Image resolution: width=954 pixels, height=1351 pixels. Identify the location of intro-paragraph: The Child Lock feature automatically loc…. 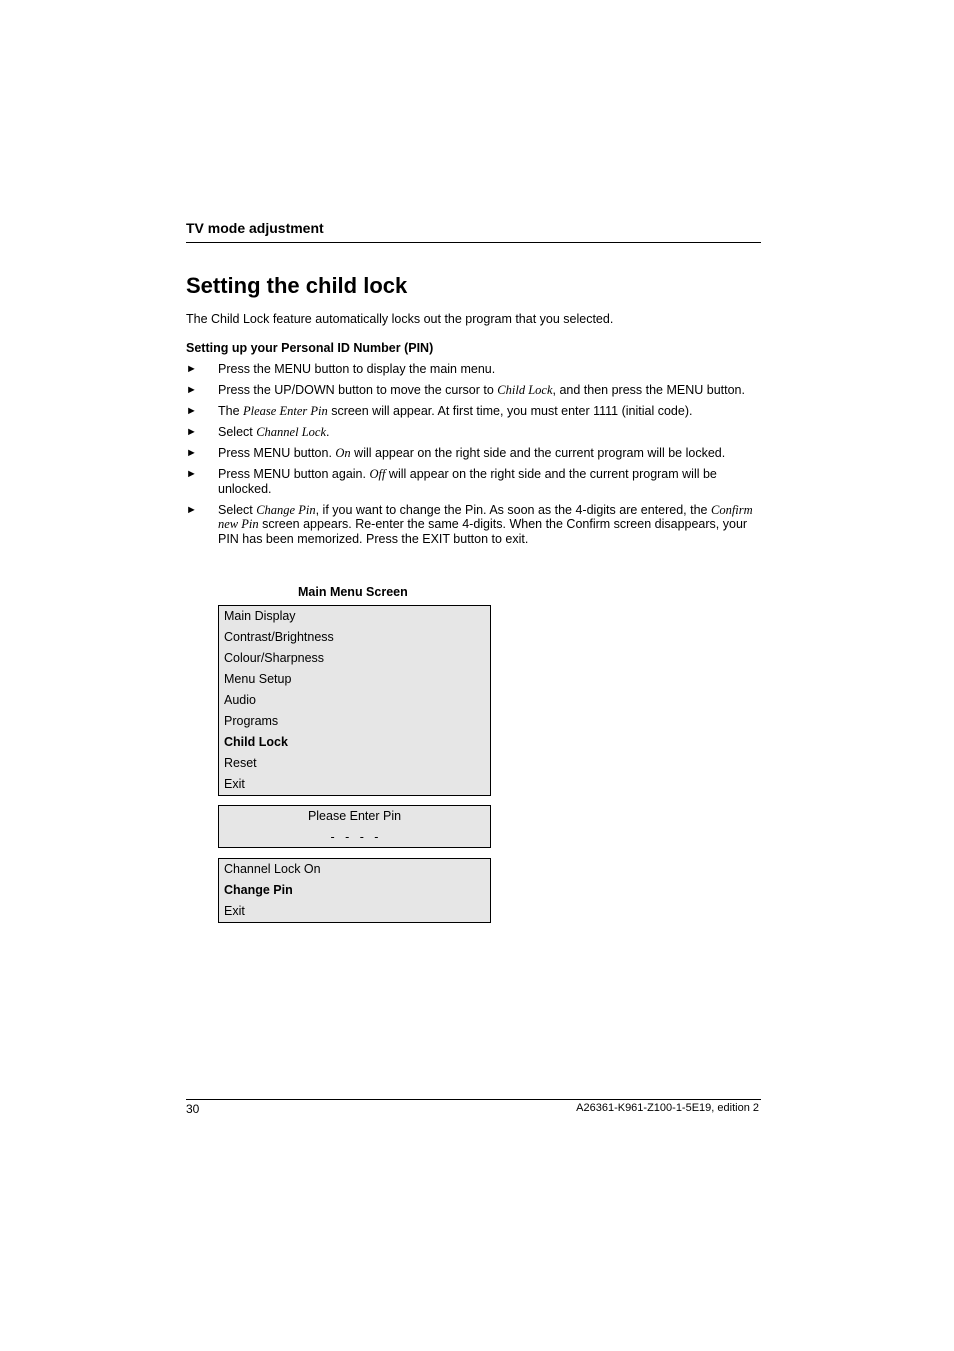
(400, 319).